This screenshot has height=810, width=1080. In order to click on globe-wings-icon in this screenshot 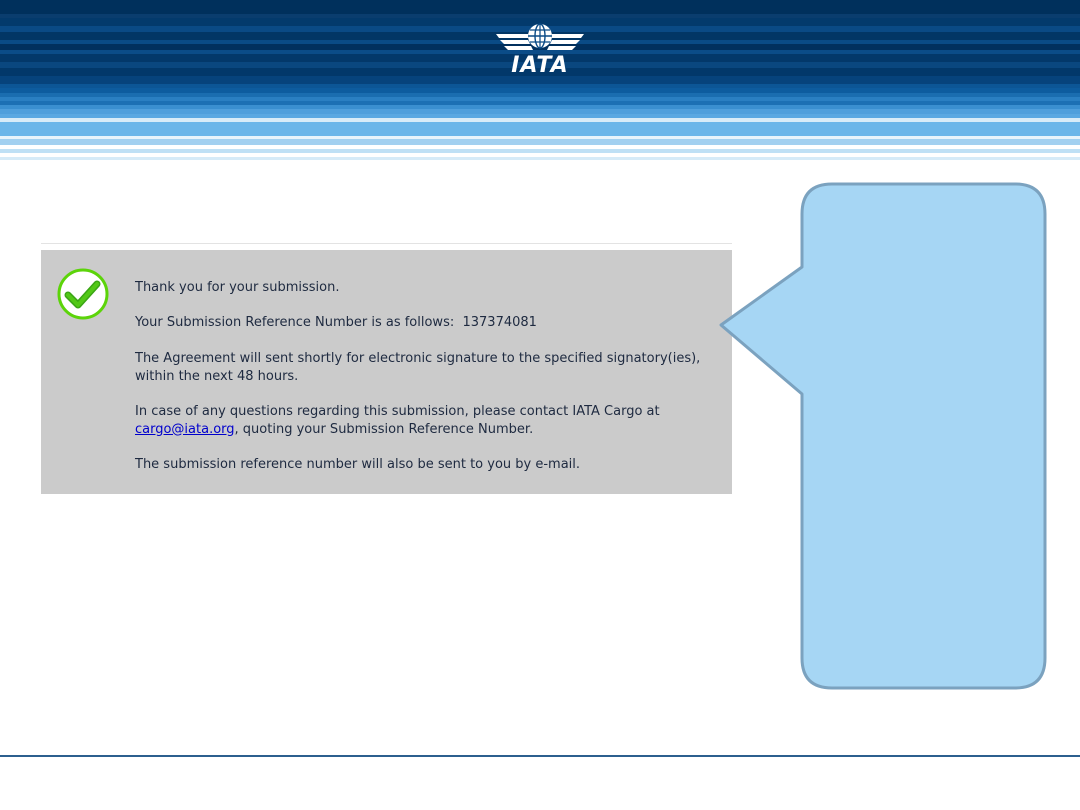, I will do `click(540, 36)`.